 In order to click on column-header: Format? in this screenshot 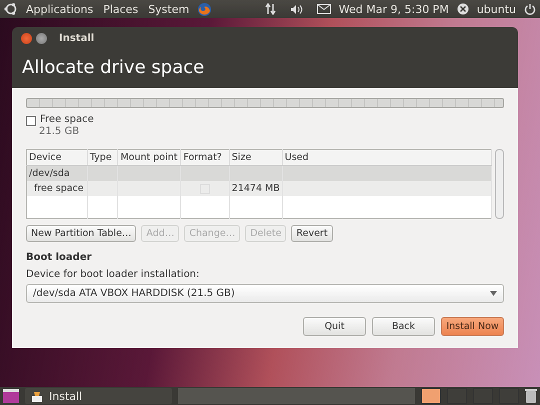, I will do `click(205, 158)`.